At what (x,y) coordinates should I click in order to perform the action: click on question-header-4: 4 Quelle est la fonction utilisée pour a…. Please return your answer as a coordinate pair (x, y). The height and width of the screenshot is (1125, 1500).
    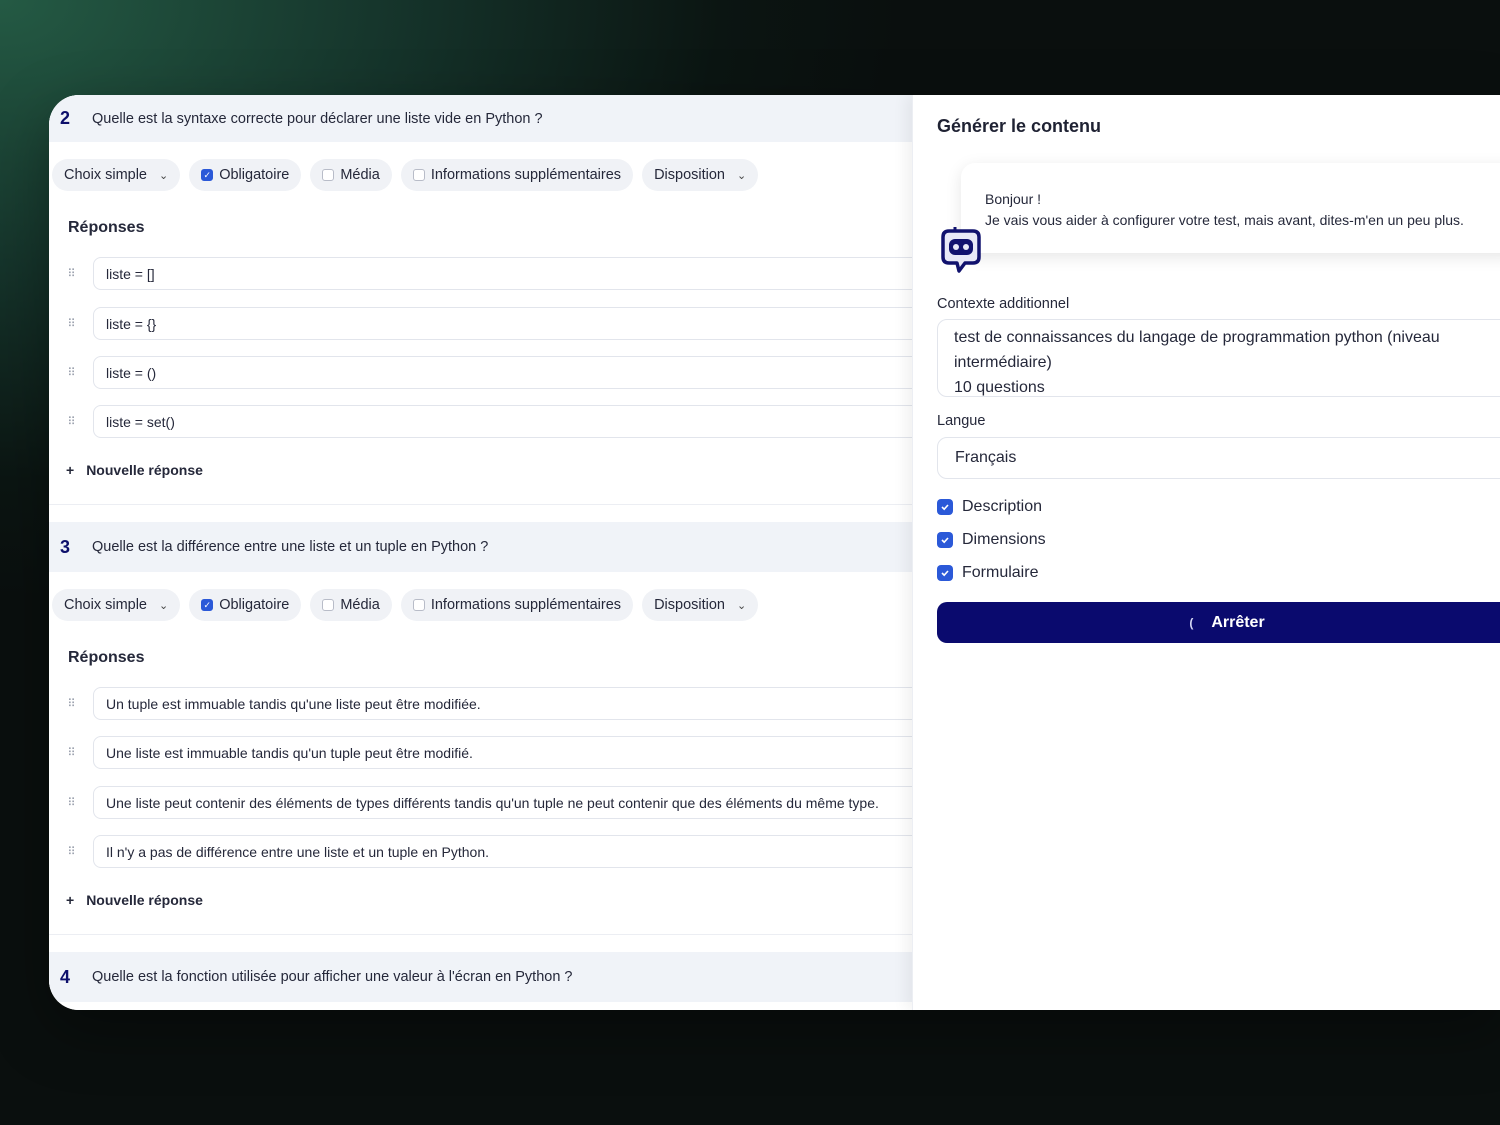
    Looking at the image, I should click on (480, 977).